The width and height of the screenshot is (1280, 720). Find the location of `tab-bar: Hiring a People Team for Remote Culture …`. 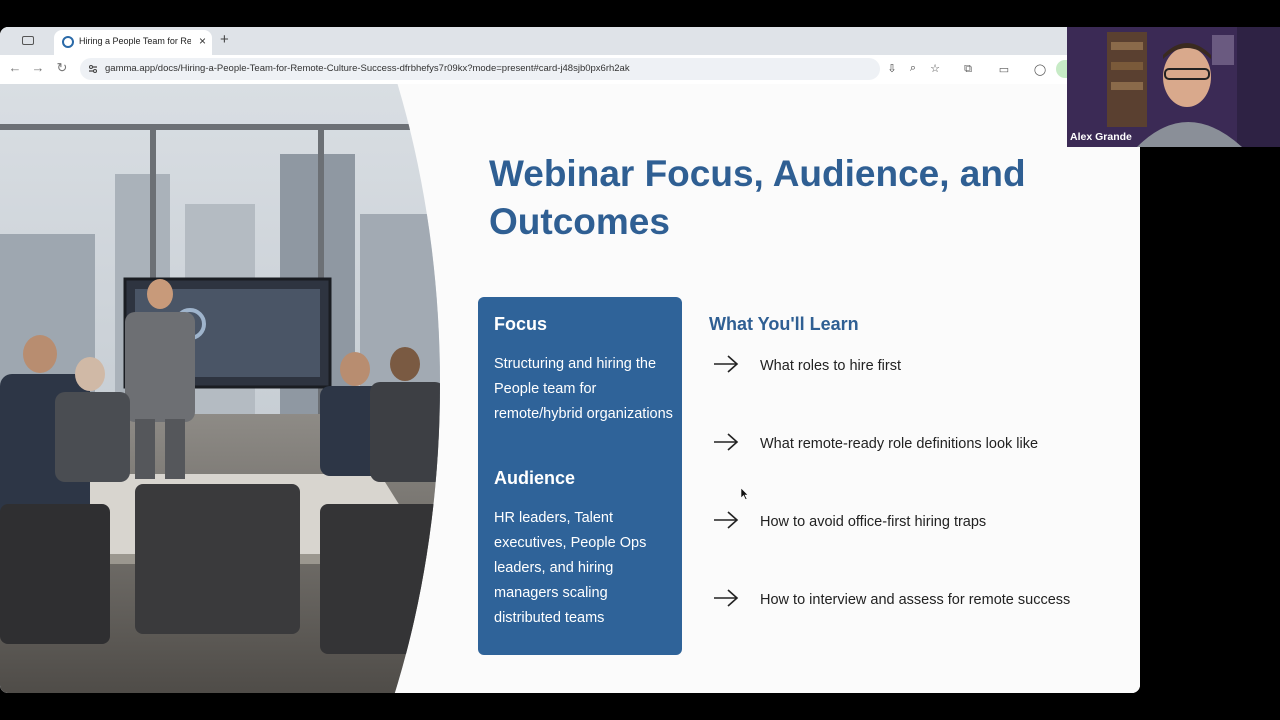

tab-bar: Hiring a People Team for Remote Culture … is located at coordinates (570, 41).